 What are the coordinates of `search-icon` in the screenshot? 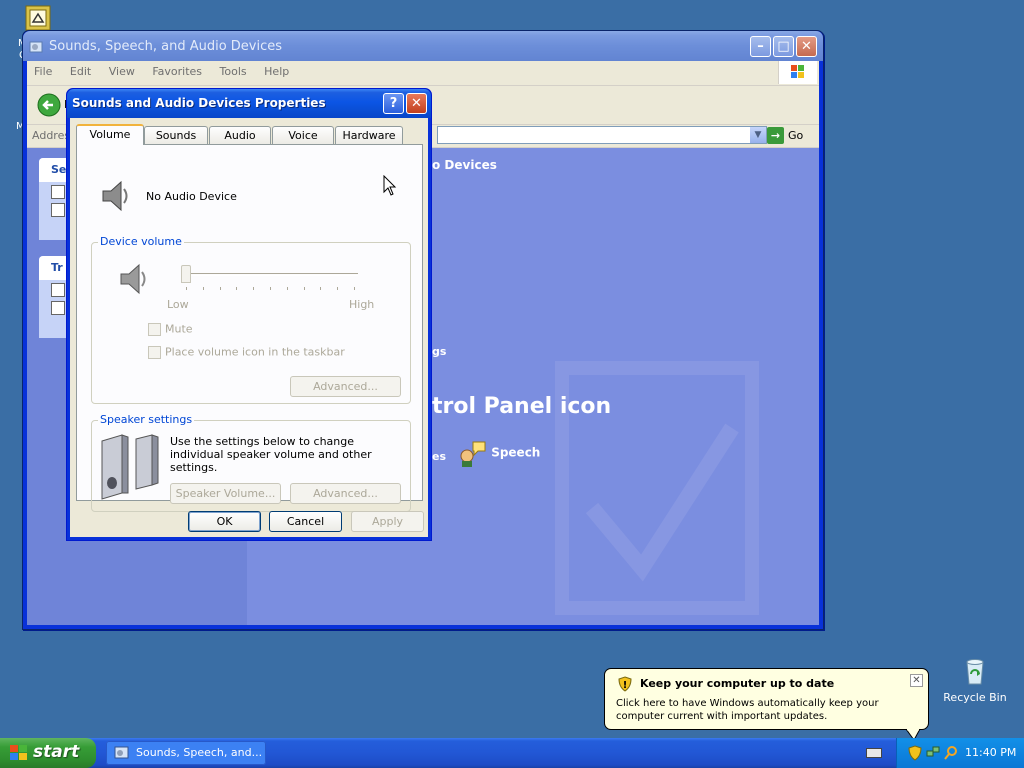 It's located at (951, 753).